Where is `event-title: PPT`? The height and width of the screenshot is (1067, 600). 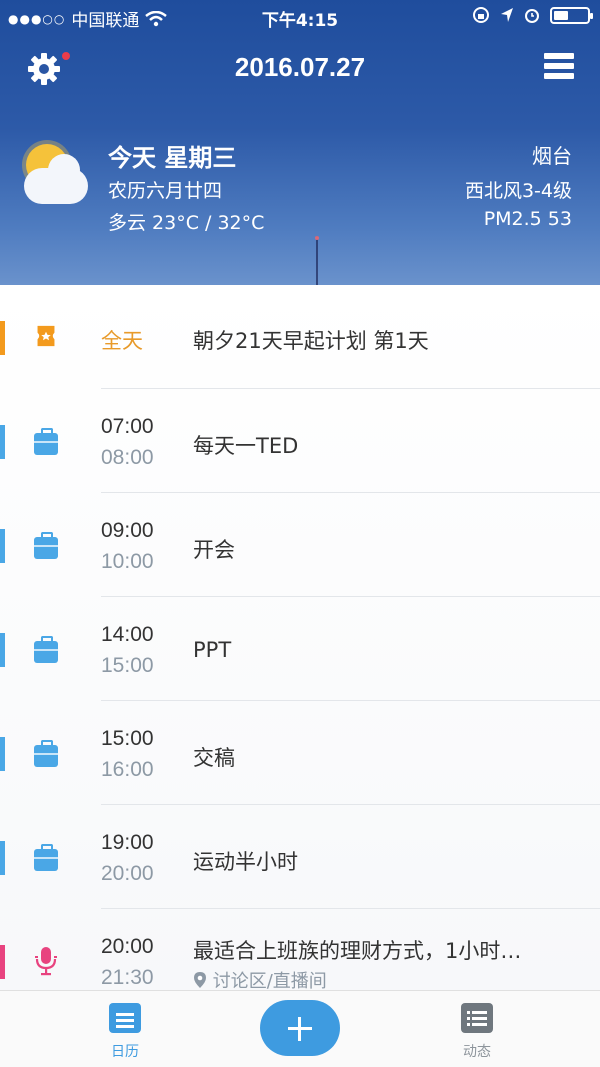 event-title: PPT is located at coordinates (212, 650).